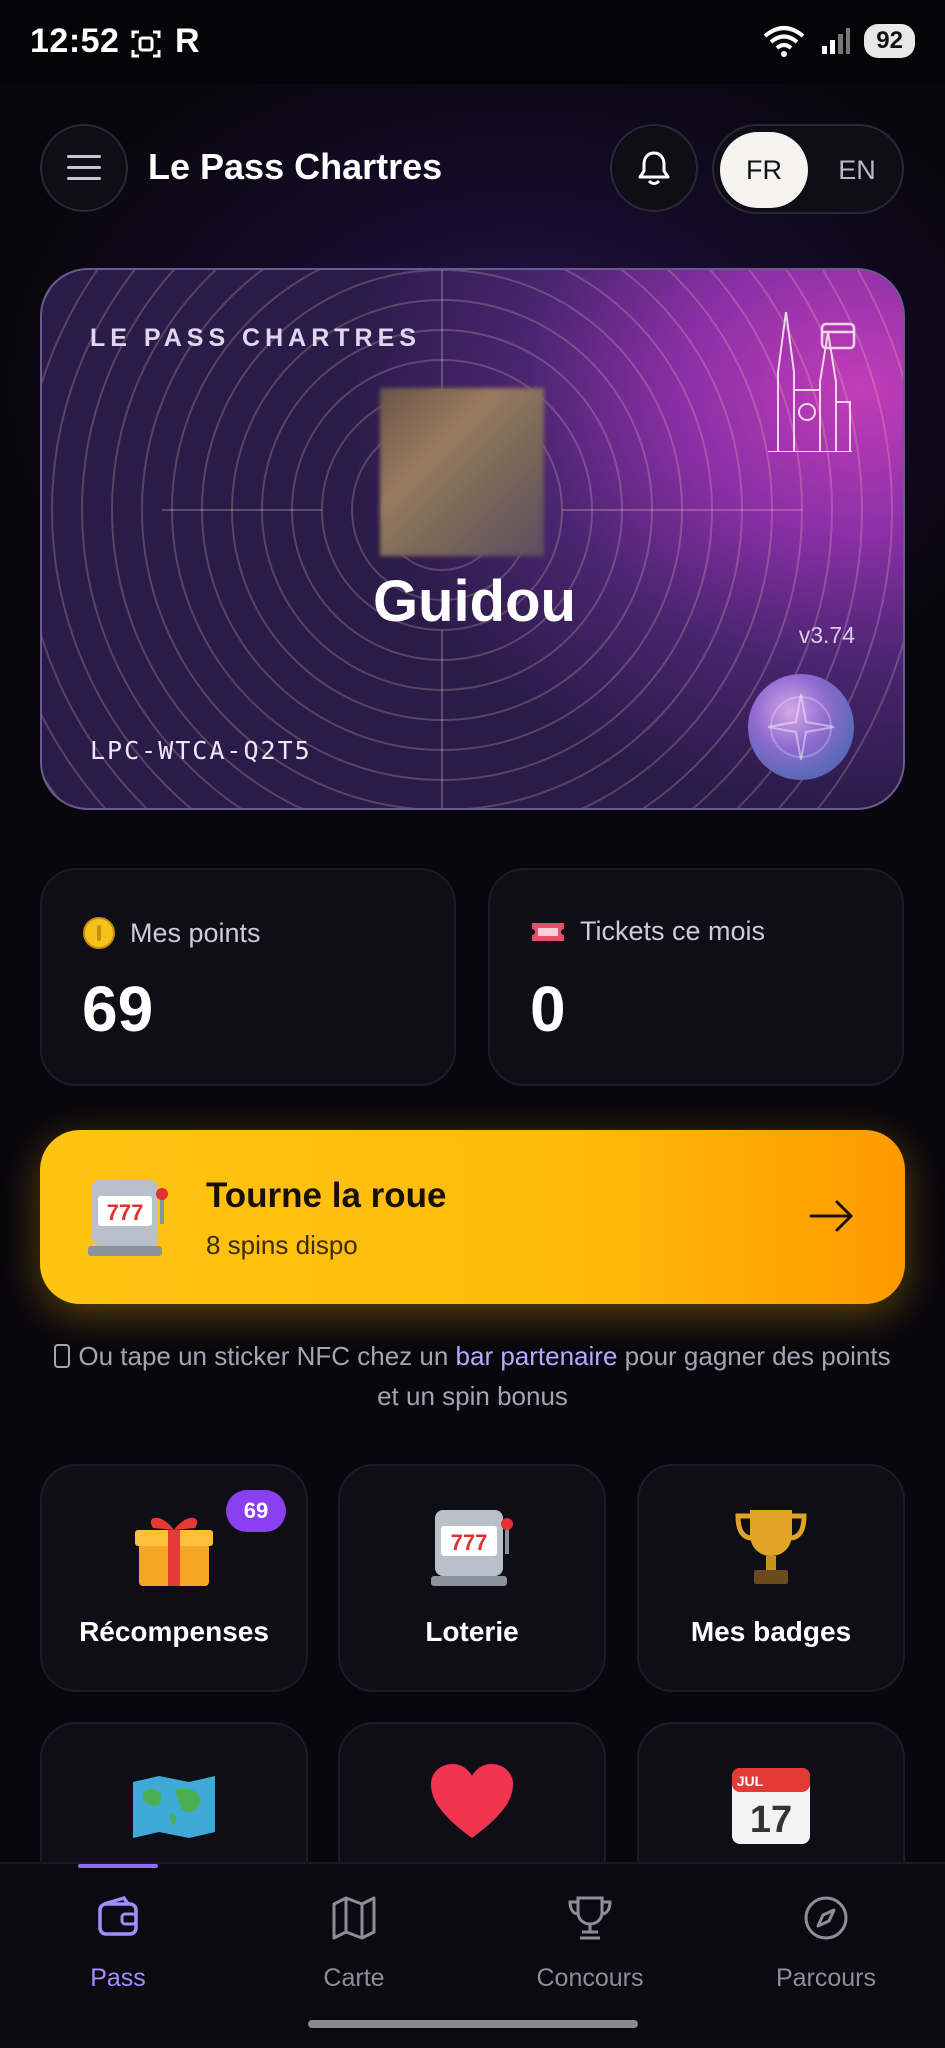 The height and width of the screenshot is (2048, 945). I want to click on points-value: 69, so click(118, 1009).